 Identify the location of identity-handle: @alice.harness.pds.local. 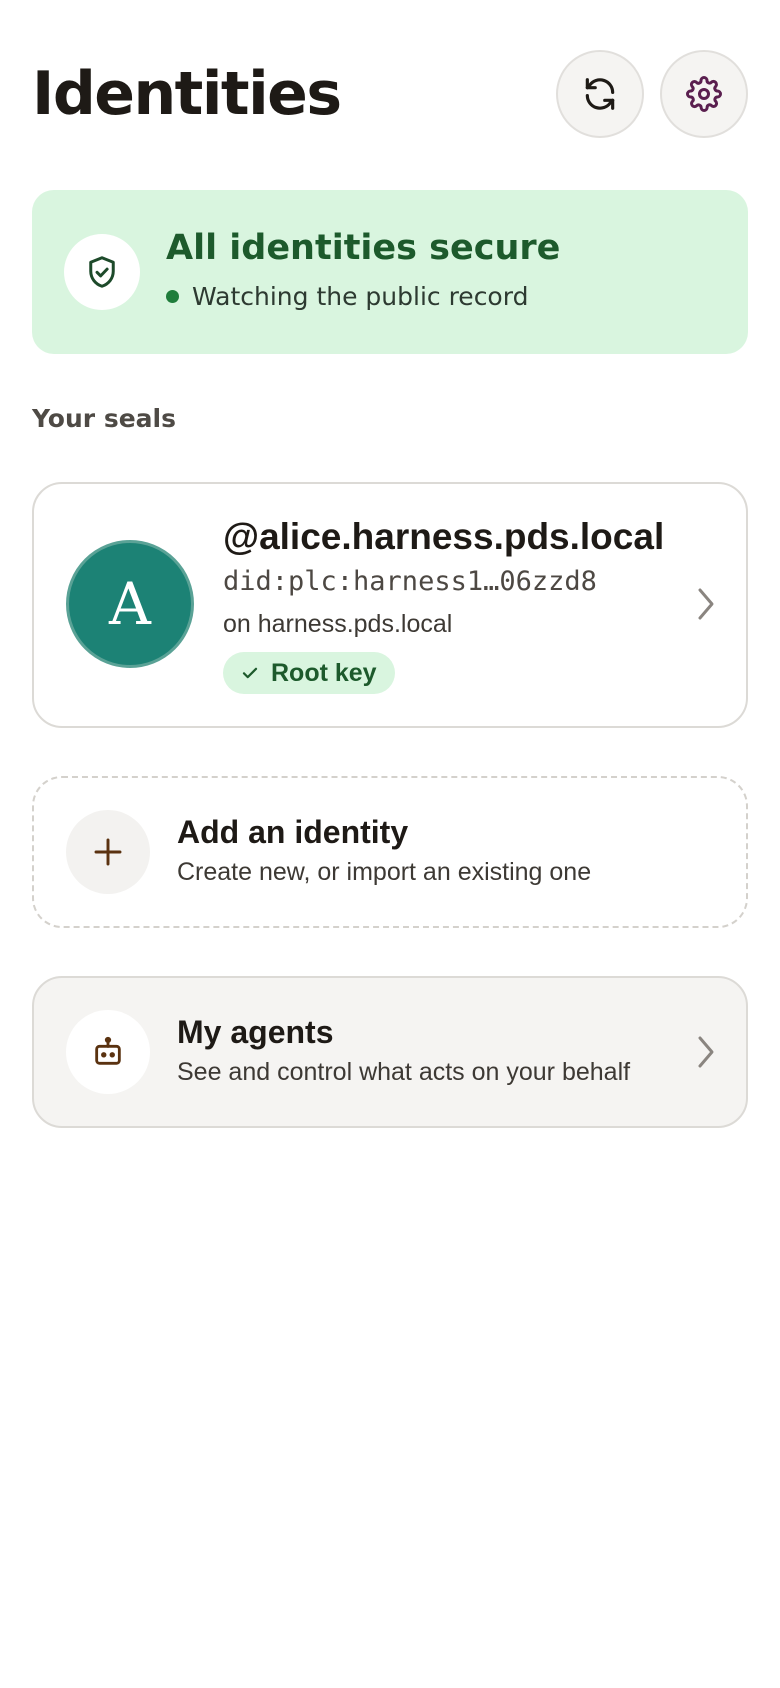
(444, 536).